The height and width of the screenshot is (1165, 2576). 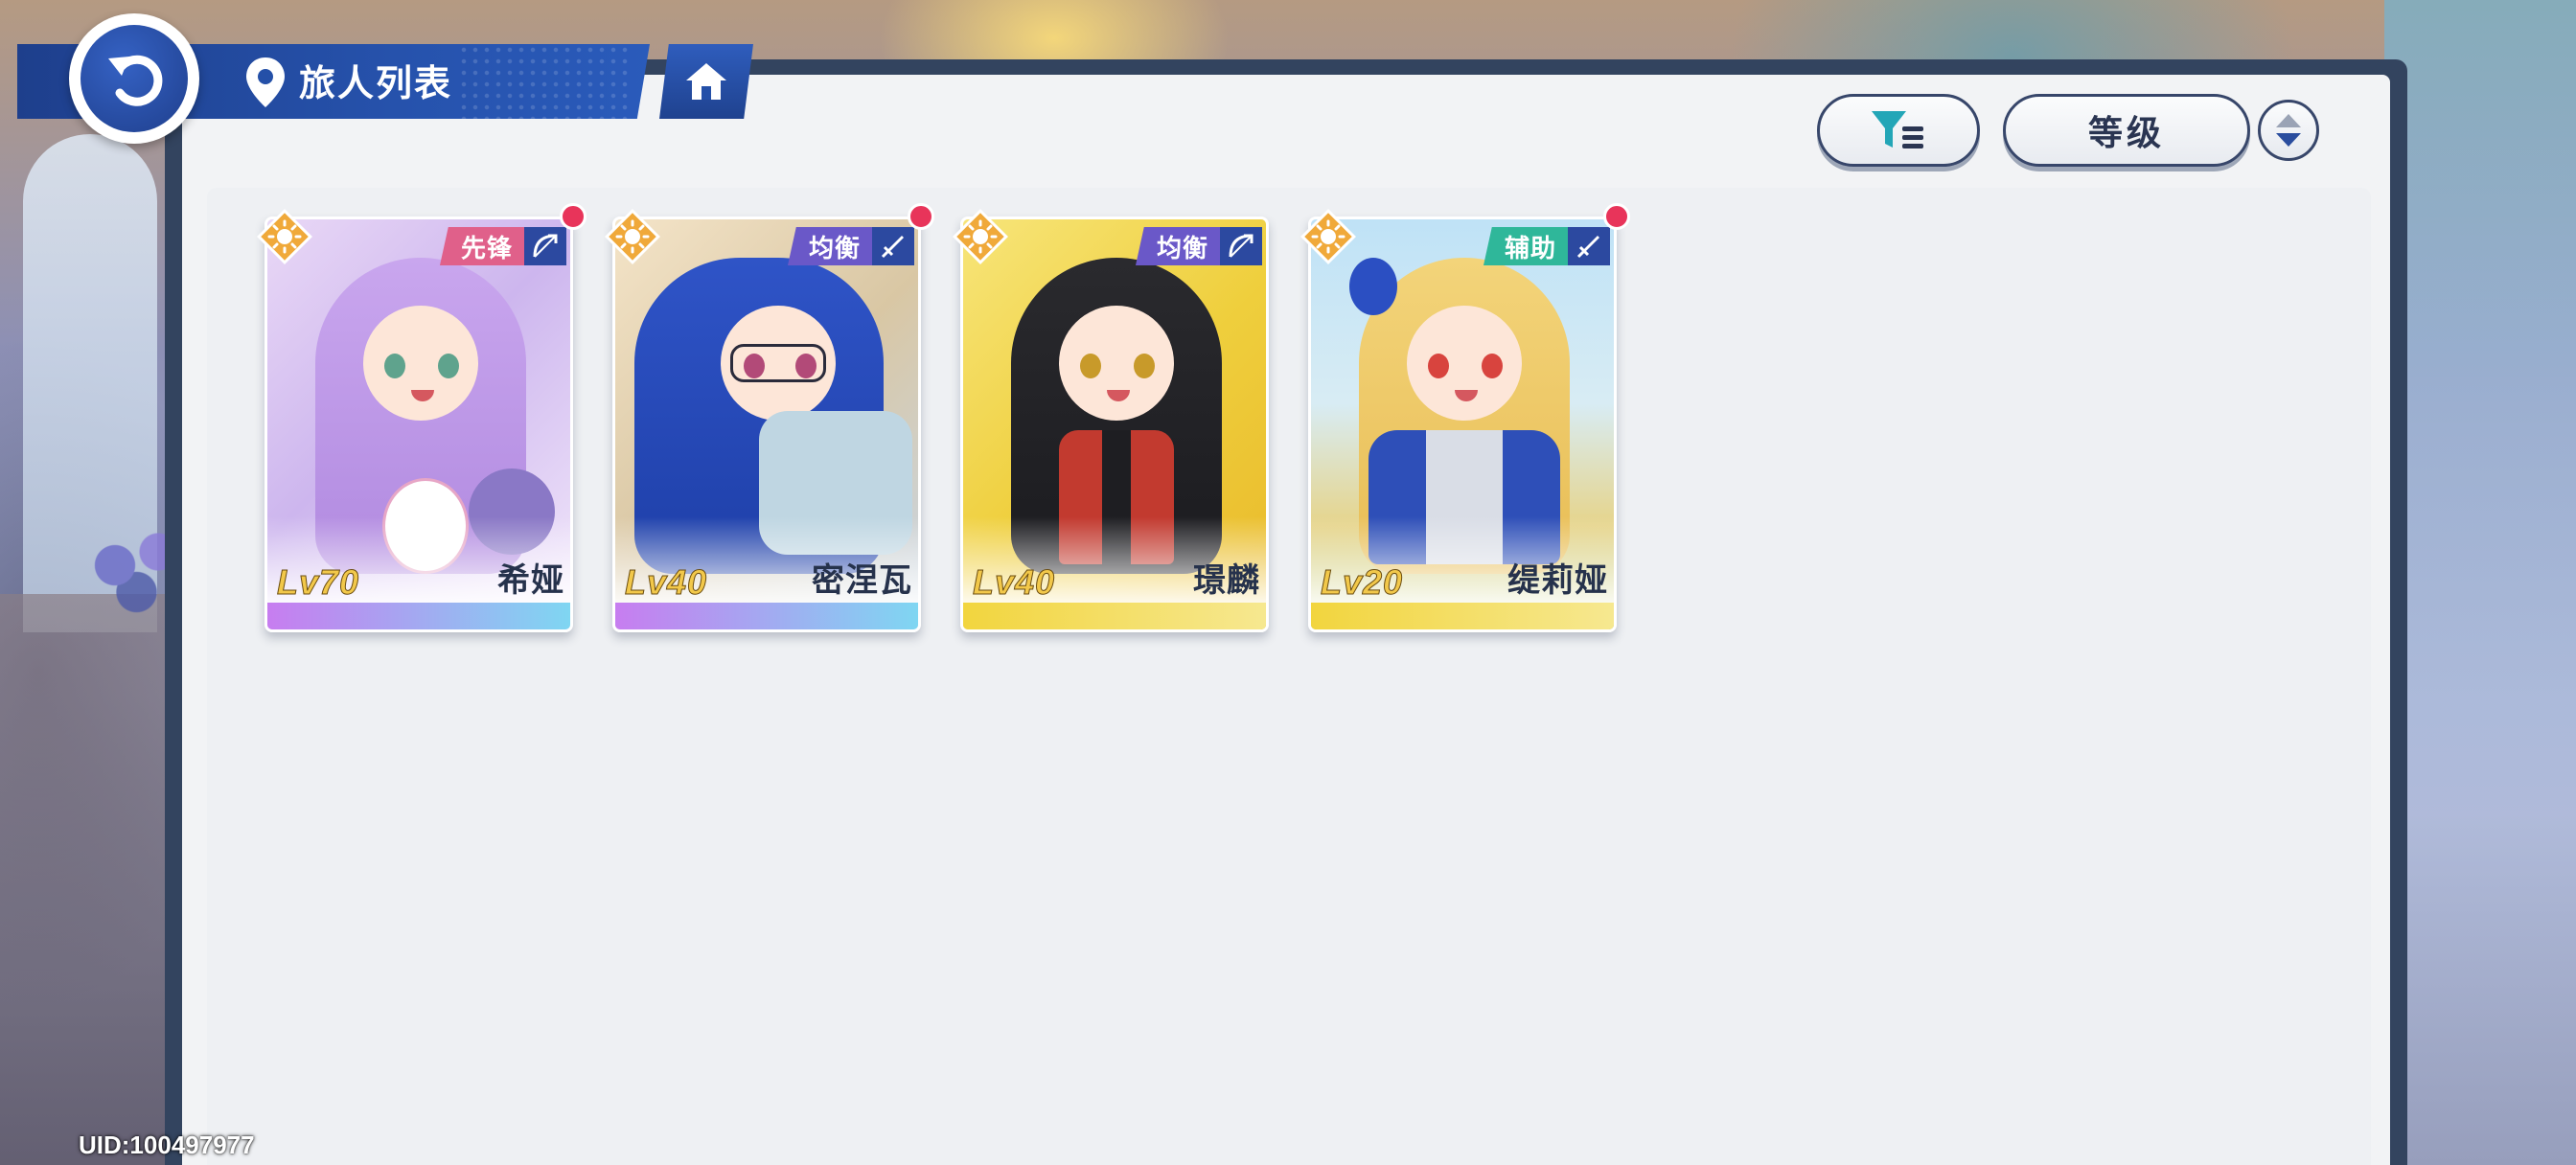 I want to click on background-wall, so click(x=91, y=880).